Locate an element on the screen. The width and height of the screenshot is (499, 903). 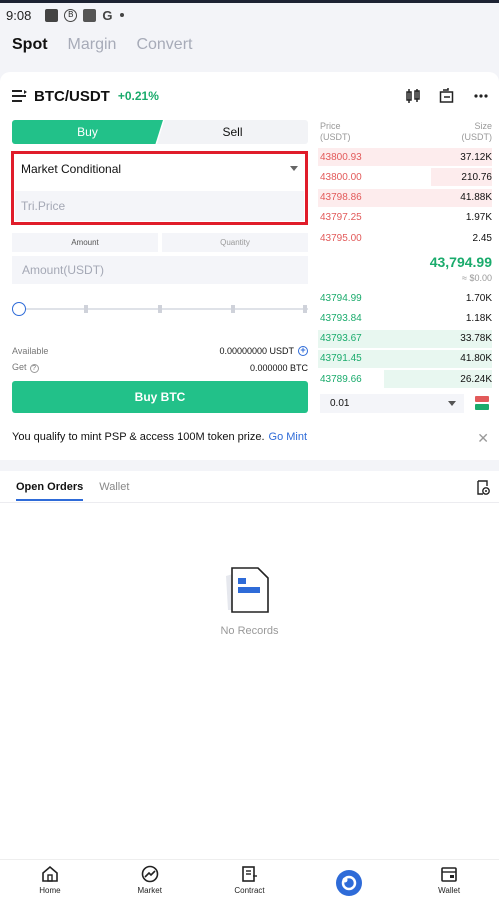
nav-market: Market is located at coordinates (150, 881).